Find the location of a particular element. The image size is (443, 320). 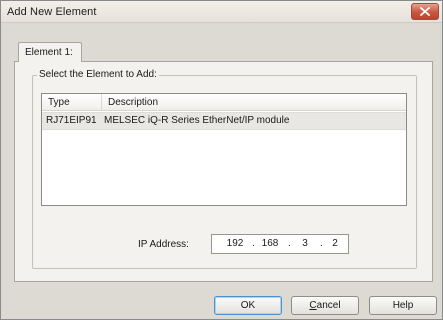

help-button: Help is located at coordinates (403, 305).